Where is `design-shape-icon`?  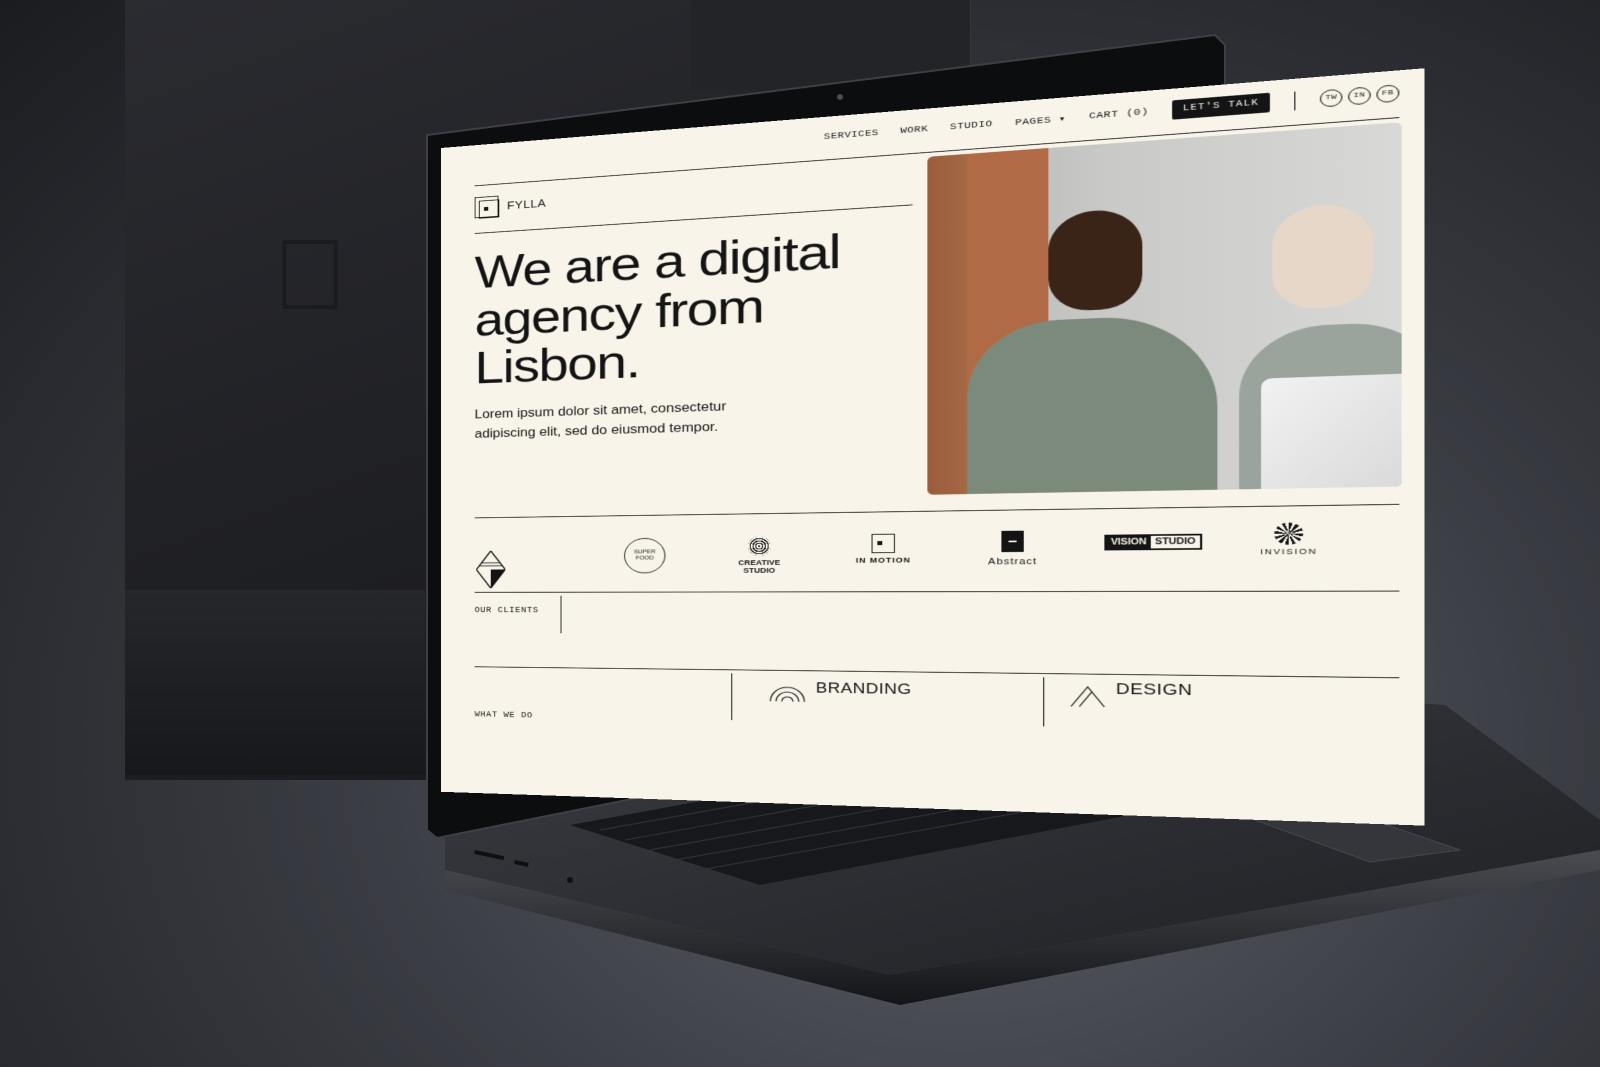 design-shape-icon is located at coordinates (1087, 695).